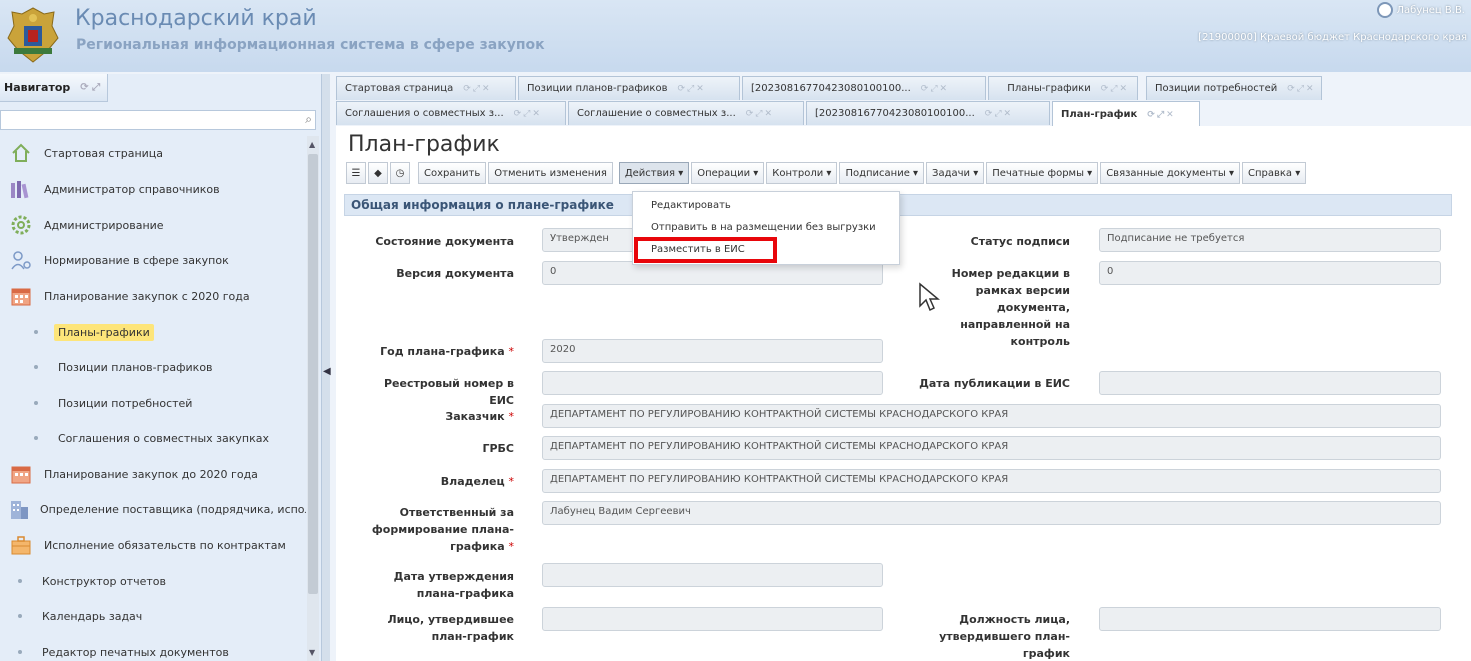  I want to click on tab-plan-schedules: Планы-графики ⟳⤢✕, so click(1063, 88).